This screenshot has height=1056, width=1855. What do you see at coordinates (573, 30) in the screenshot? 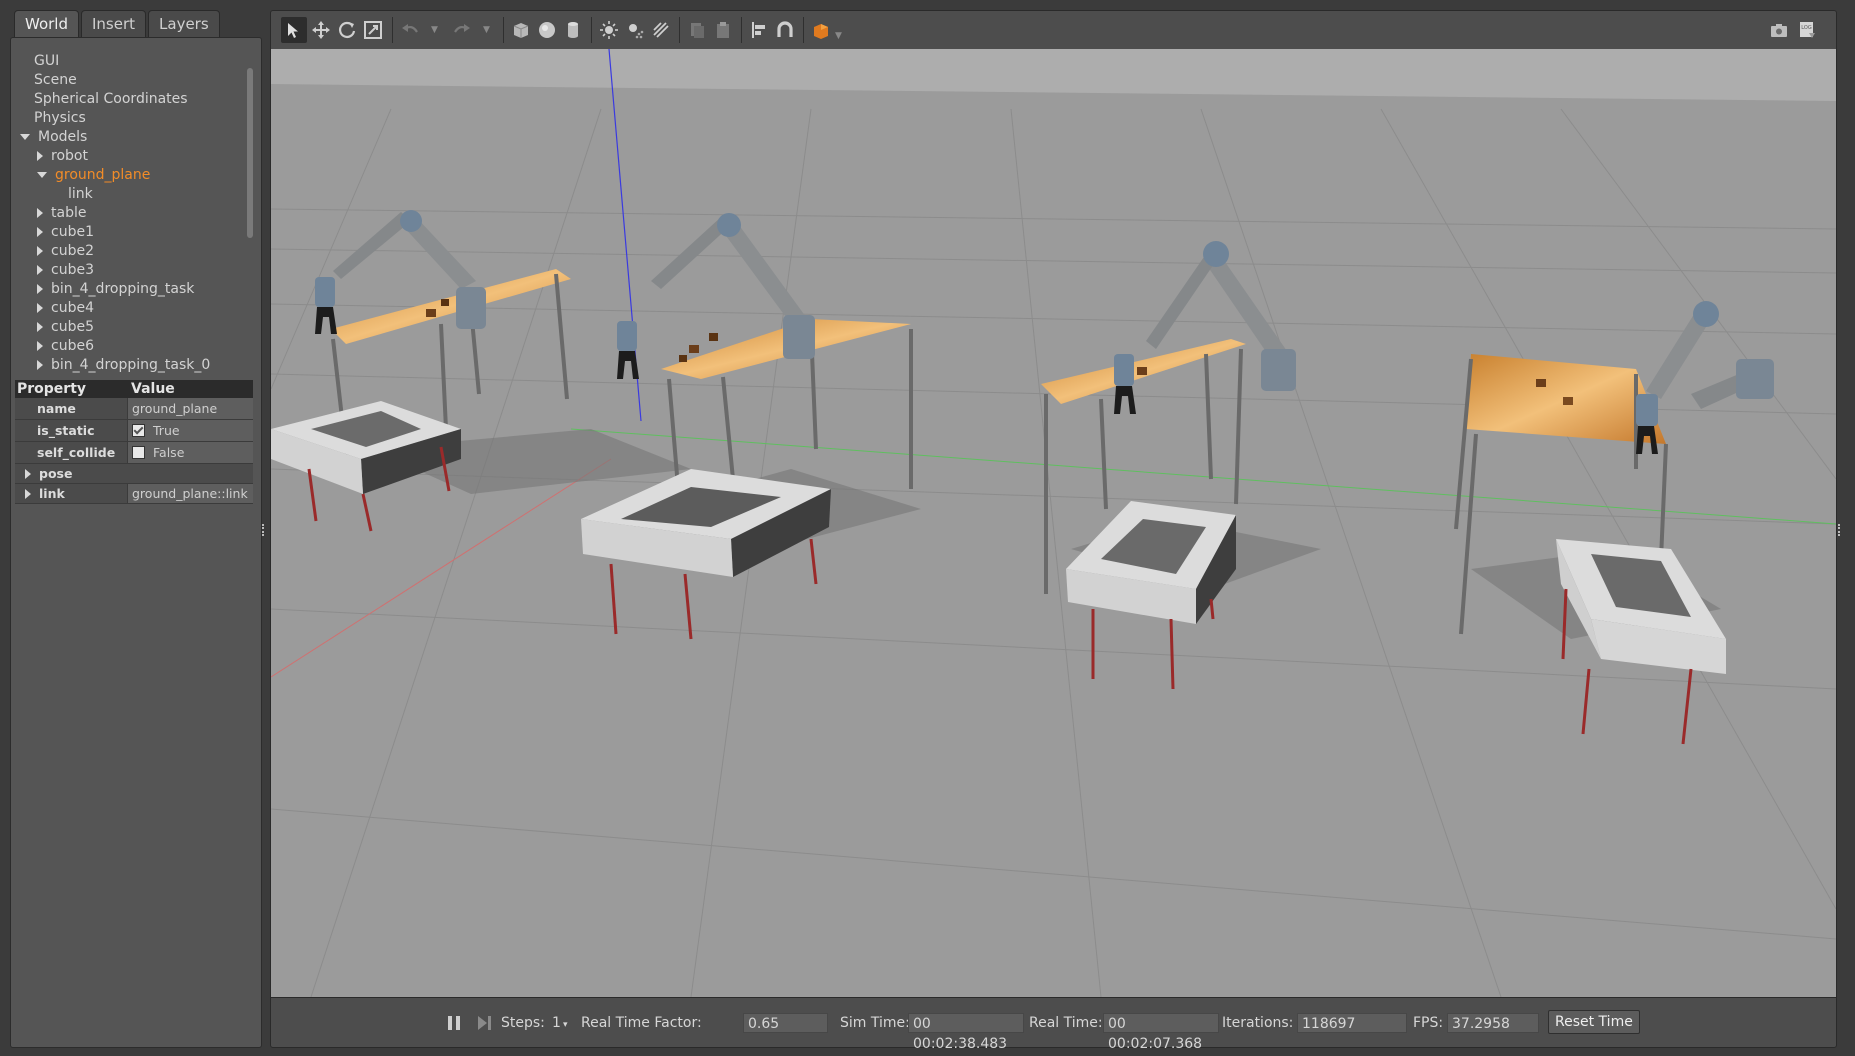
I see `cylinder-icon` at bounding box center [573, 30].